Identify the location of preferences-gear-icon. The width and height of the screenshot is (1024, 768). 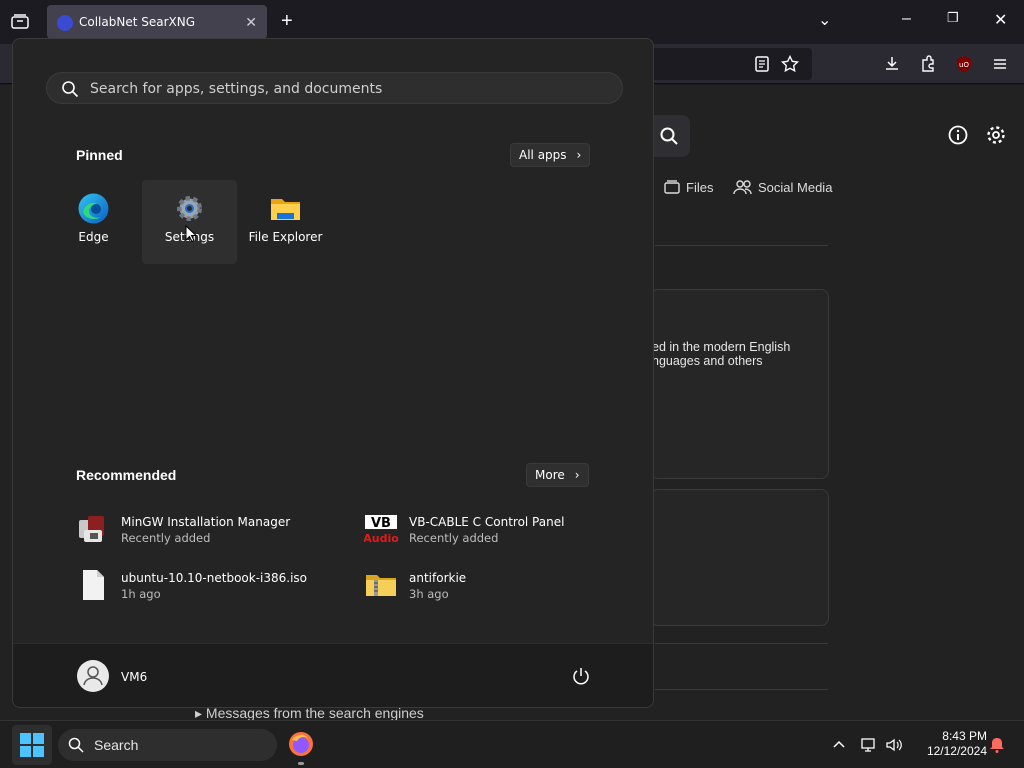
(996, 135).